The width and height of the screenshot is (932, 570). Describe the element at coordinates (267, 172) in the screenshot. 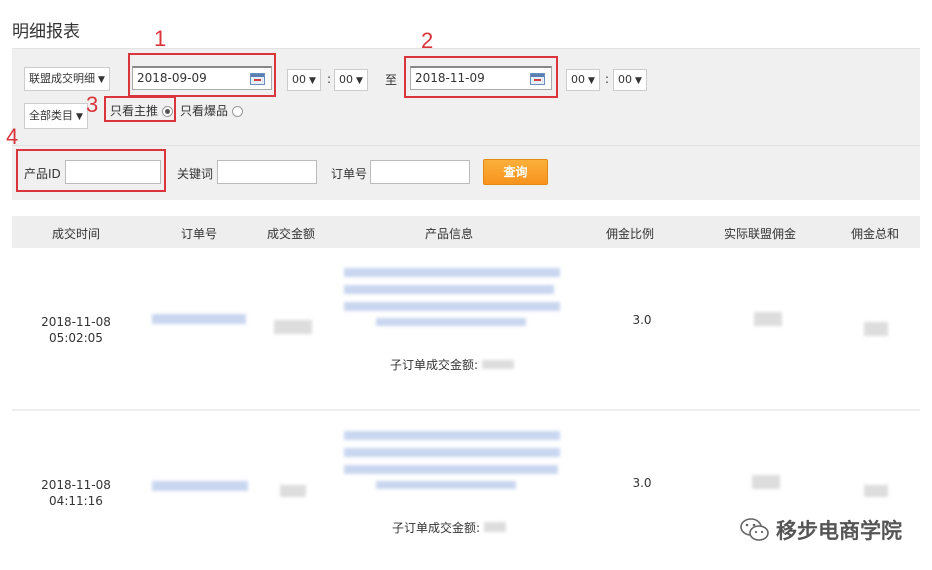

I see `keyword-input` at that location.